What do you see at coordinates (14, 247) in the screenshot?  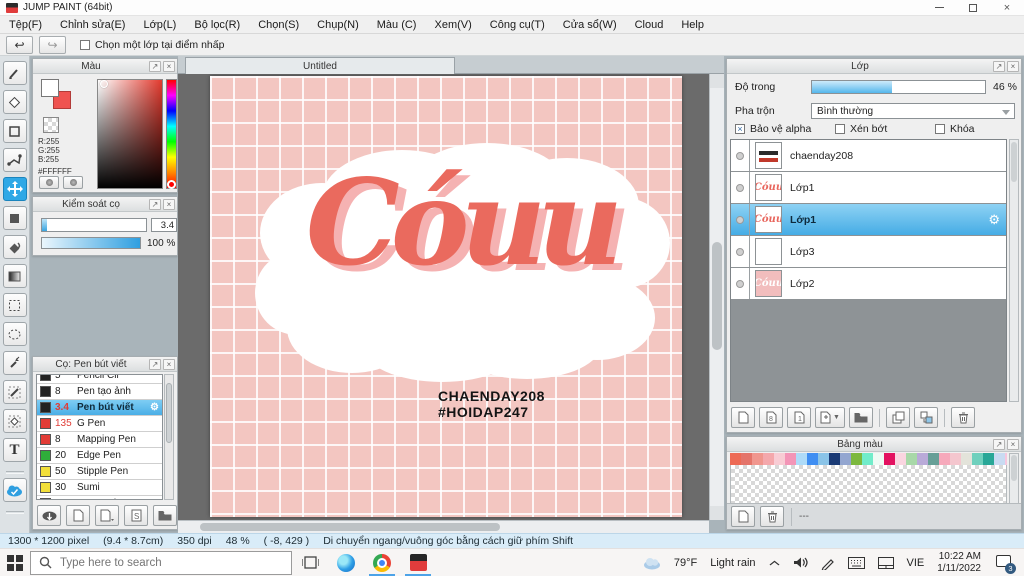 I see `bucket-tool` at bounding box center [14, 247].